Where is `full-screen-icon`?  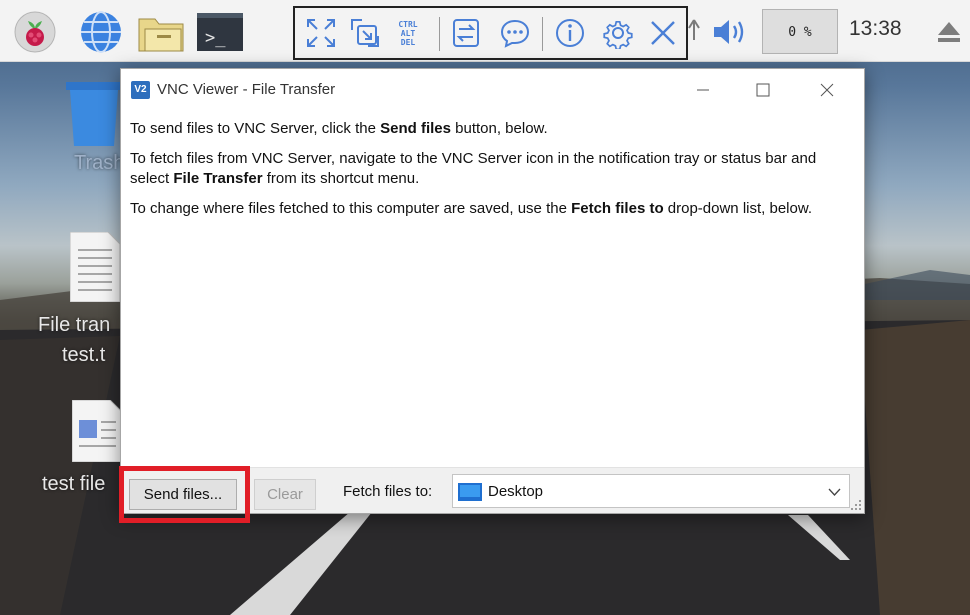 full-screen-icon is located at coordinates (321, 33).